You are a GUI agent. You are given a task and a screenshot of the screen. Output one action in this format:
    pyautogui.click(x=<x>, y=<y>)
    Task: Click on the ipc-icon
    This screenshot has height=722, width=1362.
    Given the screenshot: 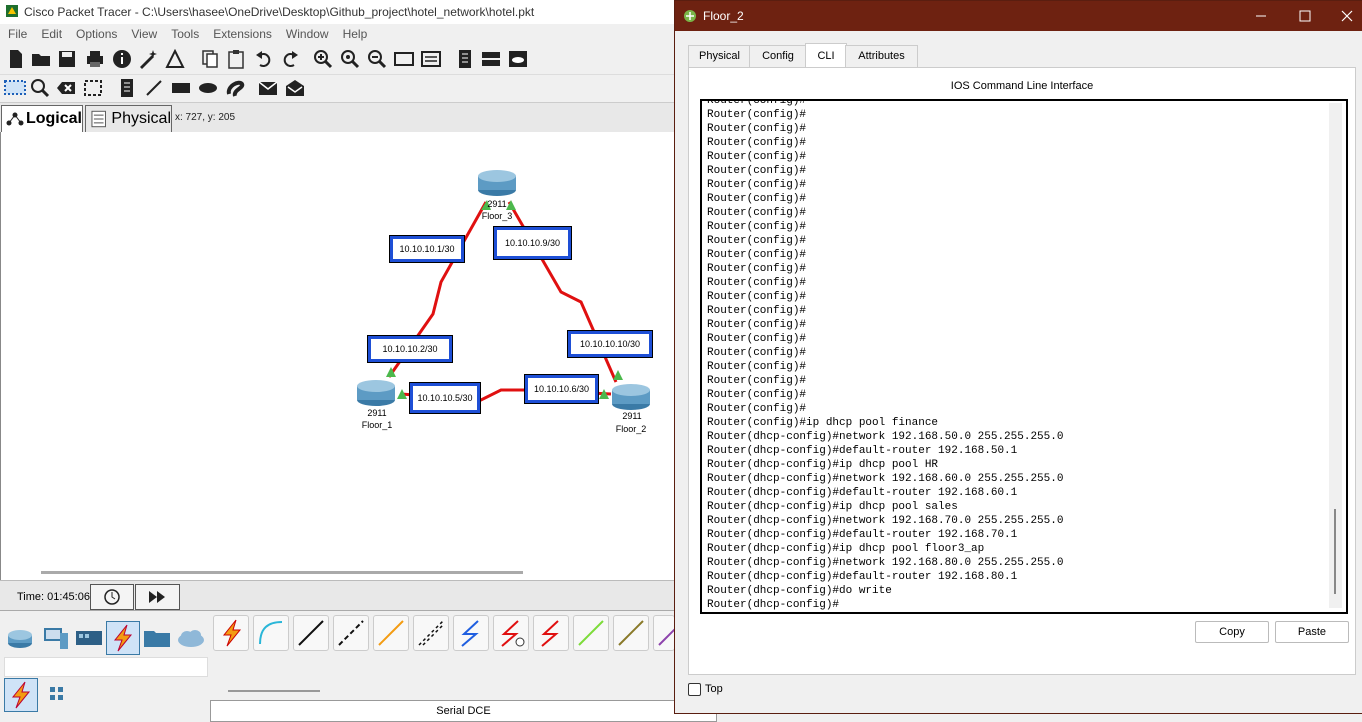 What is the action you would take?
    pyautogui.click(x=465, y=59)
    